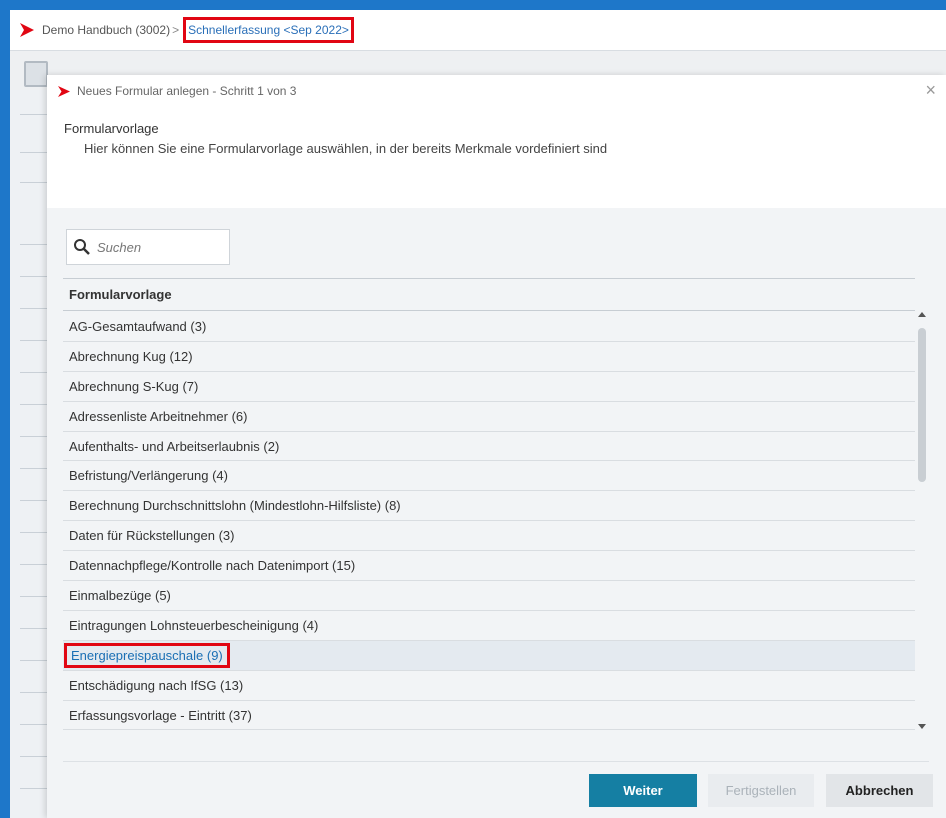 The height and width of the screenshot is (818, 946). What do you see at coordinates (152, 536) in the screenshot?
I see `list-item-label: Daten für Rückstellungen (3)` at bounding box center [152, 536].